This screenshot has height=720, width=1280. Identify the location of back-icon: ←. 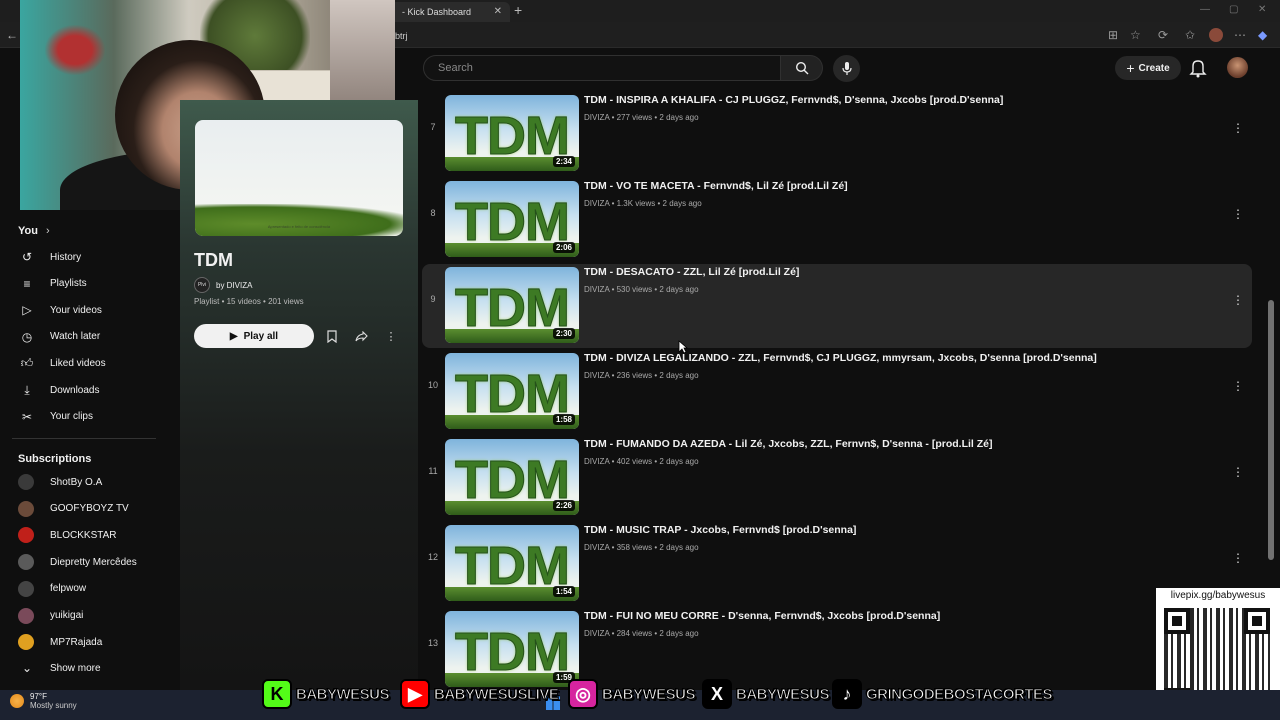
(12, 35).